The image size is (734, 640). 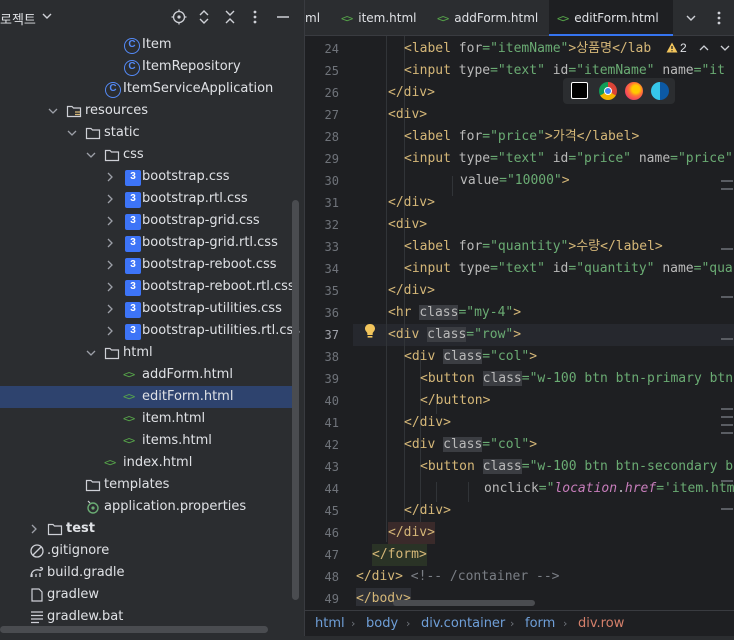 What do you see at coordinates (146, 397) in the screenshot?
I see `tree-item-editform-html: <> editForm.html` at bounding box center [146, 397].